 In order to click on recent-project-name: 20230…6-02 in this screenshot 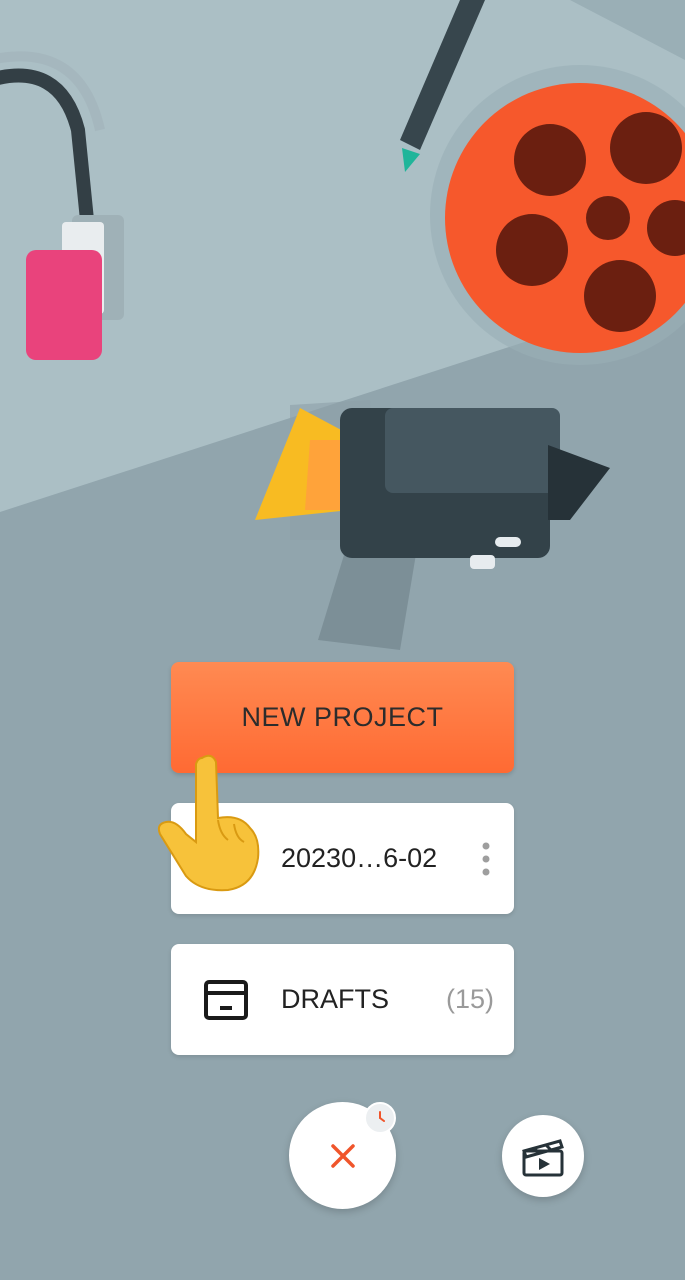, I will do `click(359, 858)`.